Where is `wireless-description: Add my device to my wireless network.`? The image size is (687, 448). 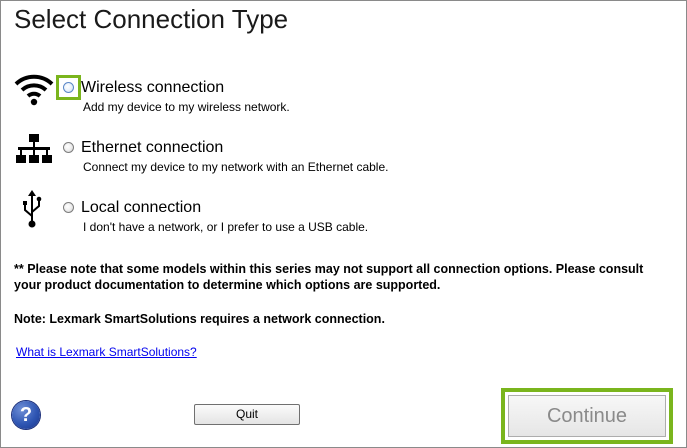
wireless-description: Add my device to my wireless network. is located at coordinates (186, 107).